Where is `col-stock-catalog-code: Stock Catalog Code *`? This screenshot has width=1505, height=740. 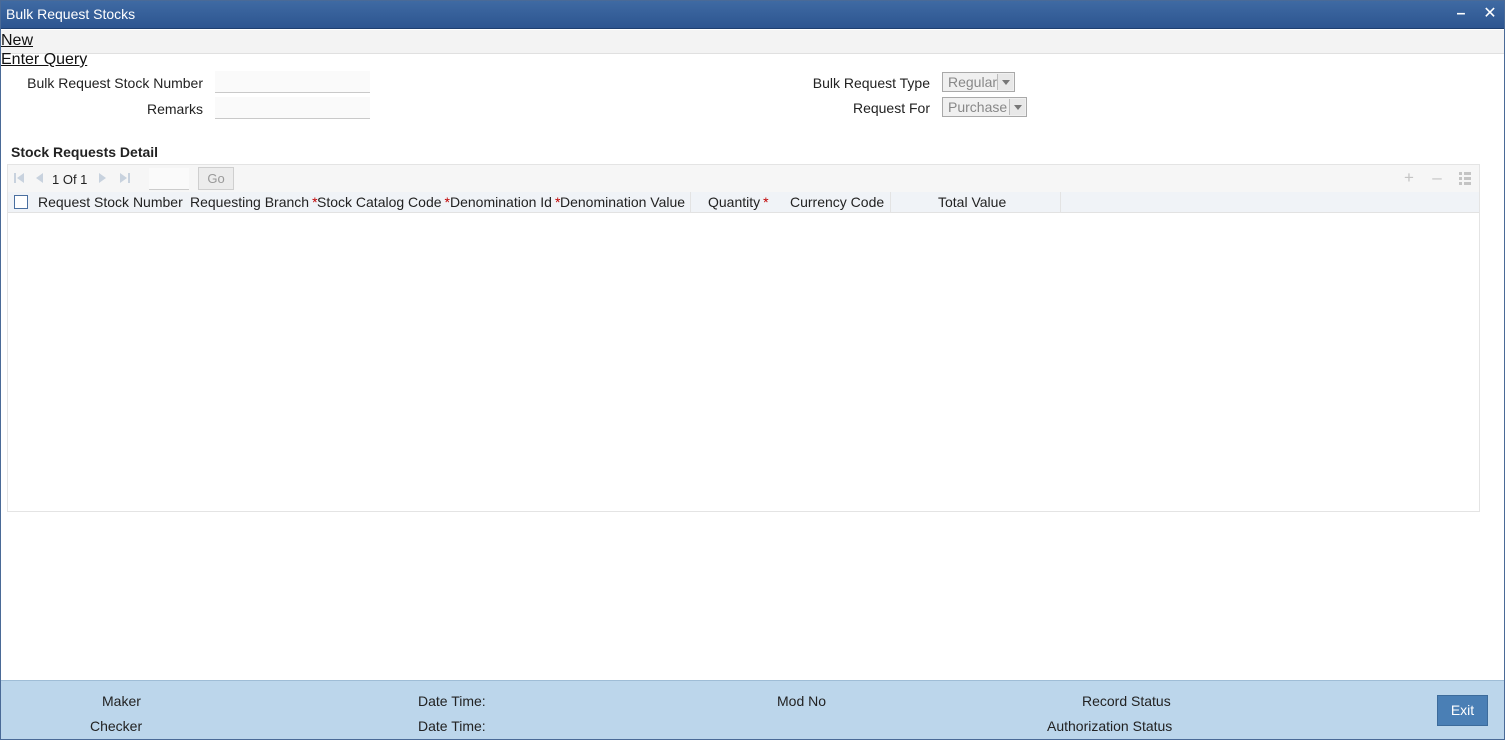 col-stock-catalog-code: Stock Catalog Code * is located at coordinates (383, 202).